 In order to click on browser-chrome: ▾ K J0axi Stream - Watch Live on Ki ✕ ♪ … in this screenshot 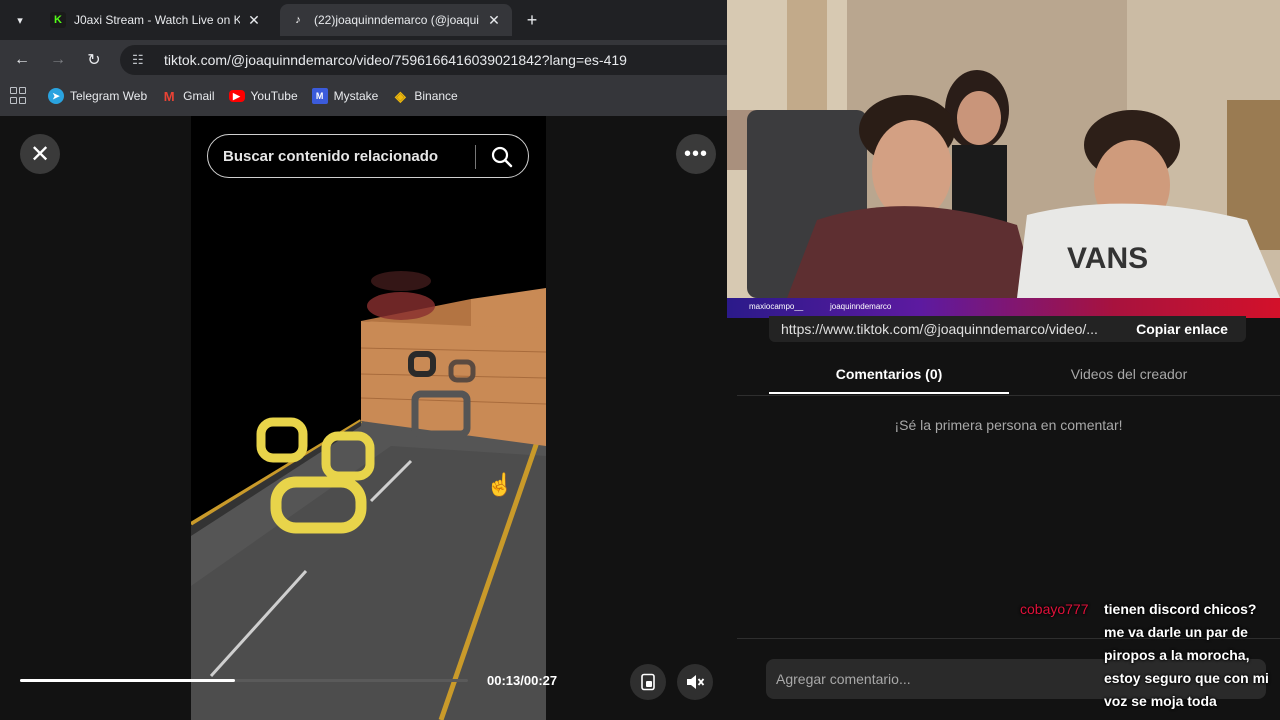, I will do `click(370, 58)`.